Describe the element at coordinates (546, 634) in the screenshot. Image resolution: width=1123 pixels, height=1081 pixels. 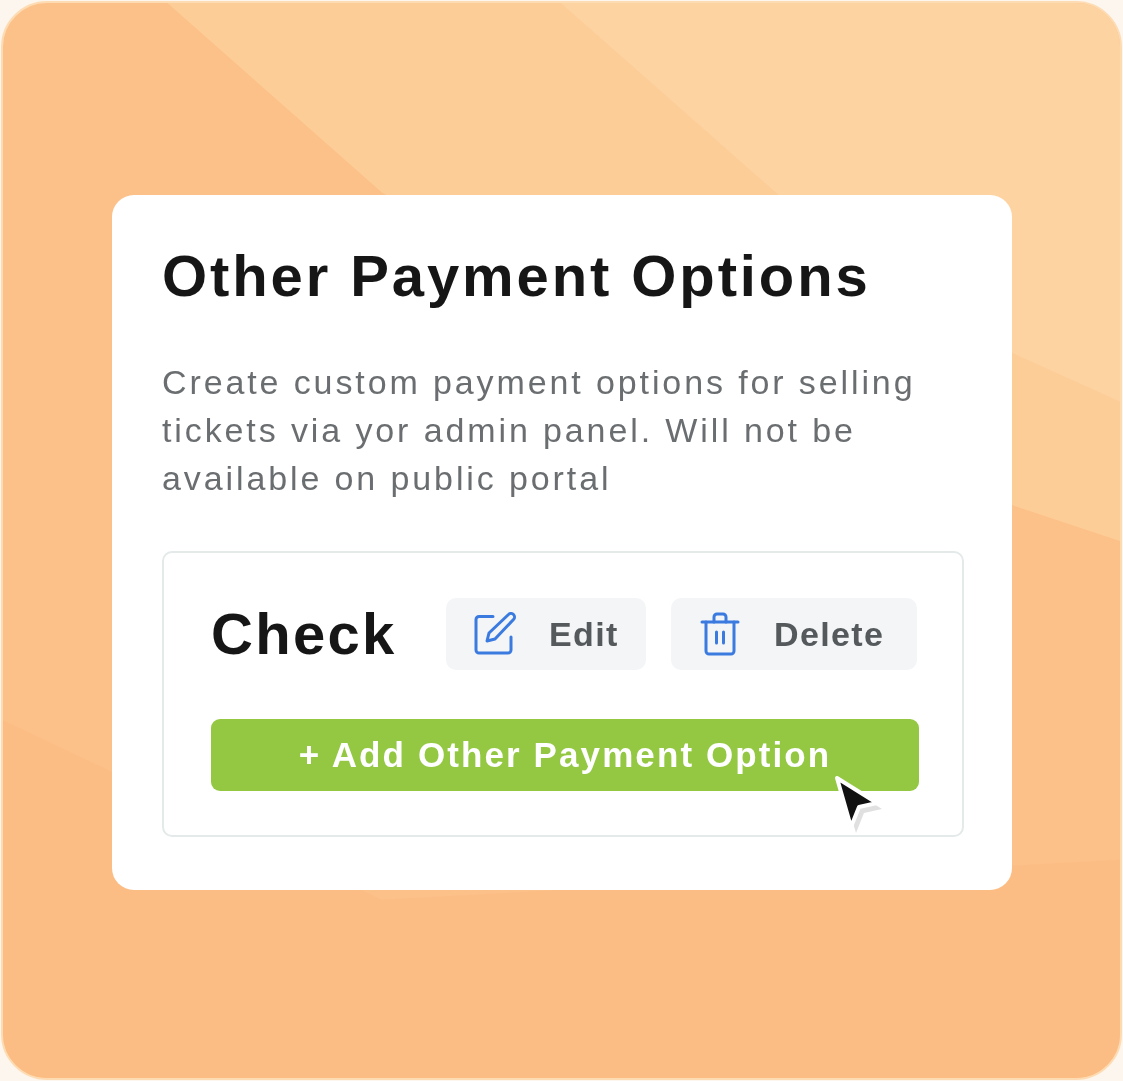
I see `edit-button: Edit` at that location.